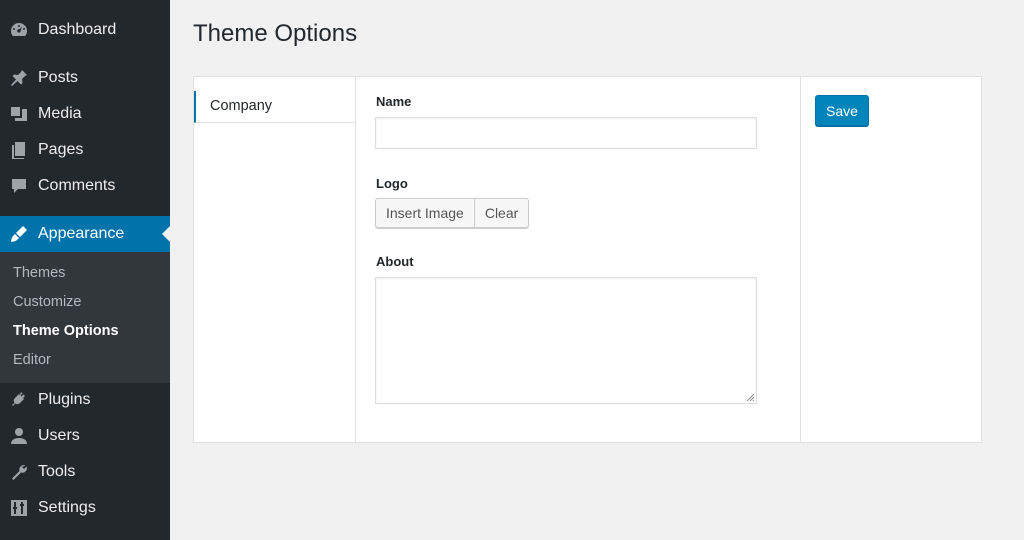 This screenshot has width=1024, height=540. What do you see at coordinates (394, 101) in the screenshot?
I see `name-label: Name` at bounding box center [394, 101].